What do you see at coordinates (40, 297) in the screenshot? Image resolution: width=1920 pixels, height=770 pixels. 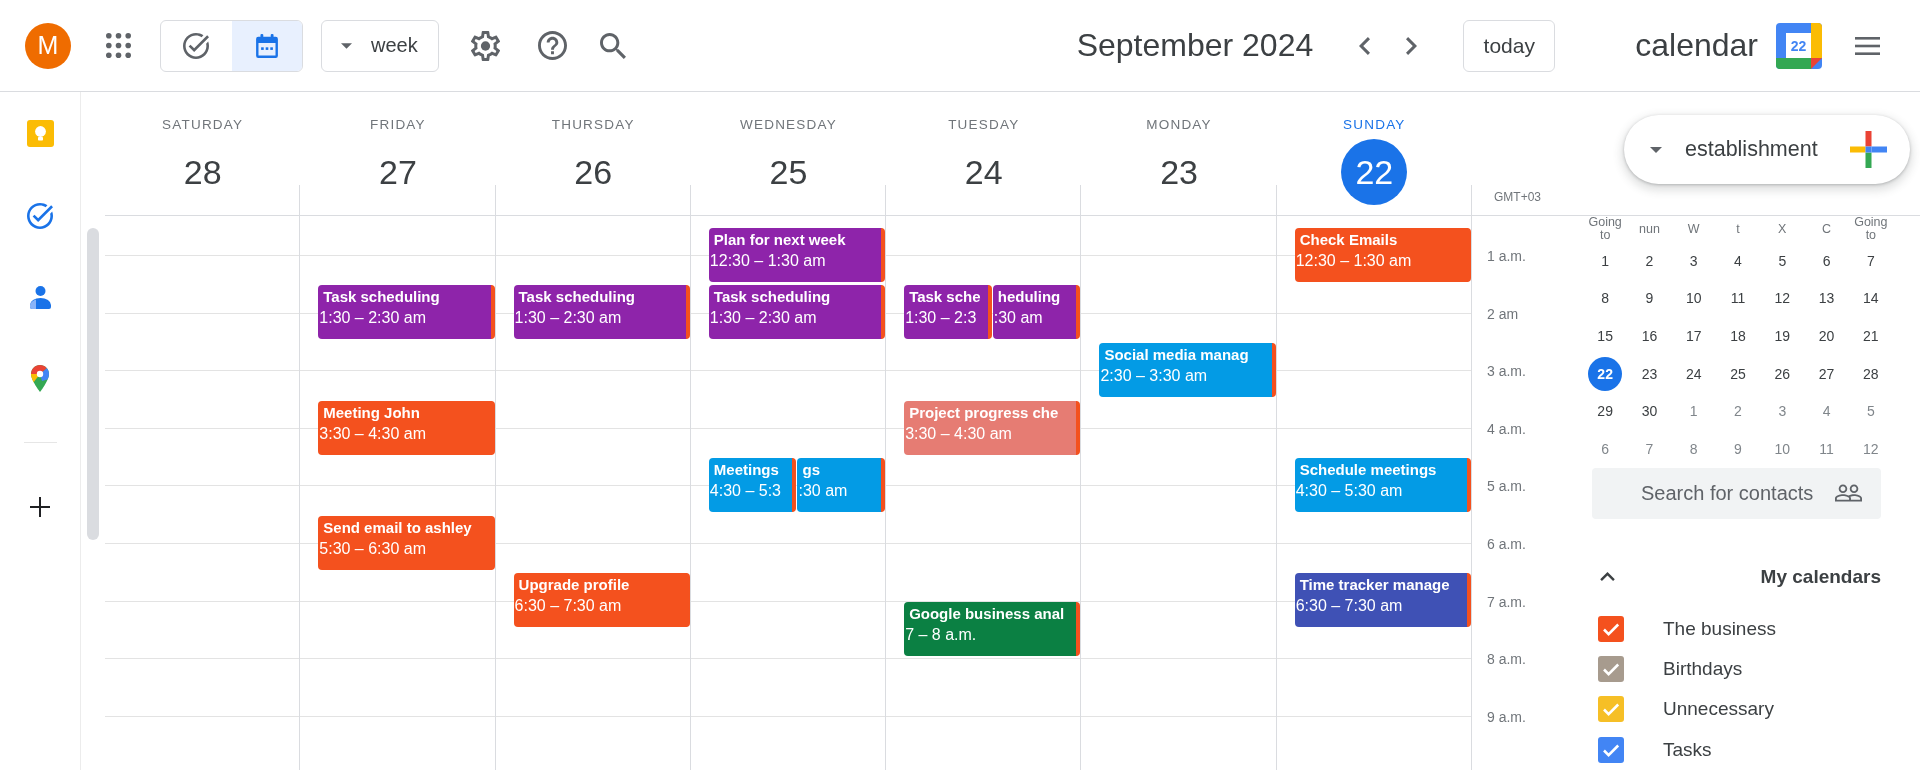 I see `person-icon` at bounding box center [40, 297].